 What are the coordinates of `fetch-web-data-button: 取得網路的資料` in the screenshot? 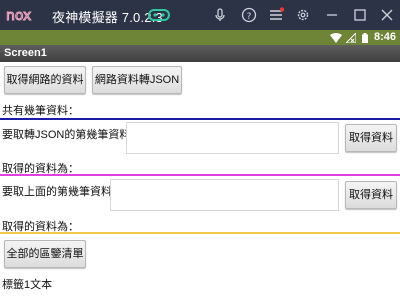 It's located at (45, 80).